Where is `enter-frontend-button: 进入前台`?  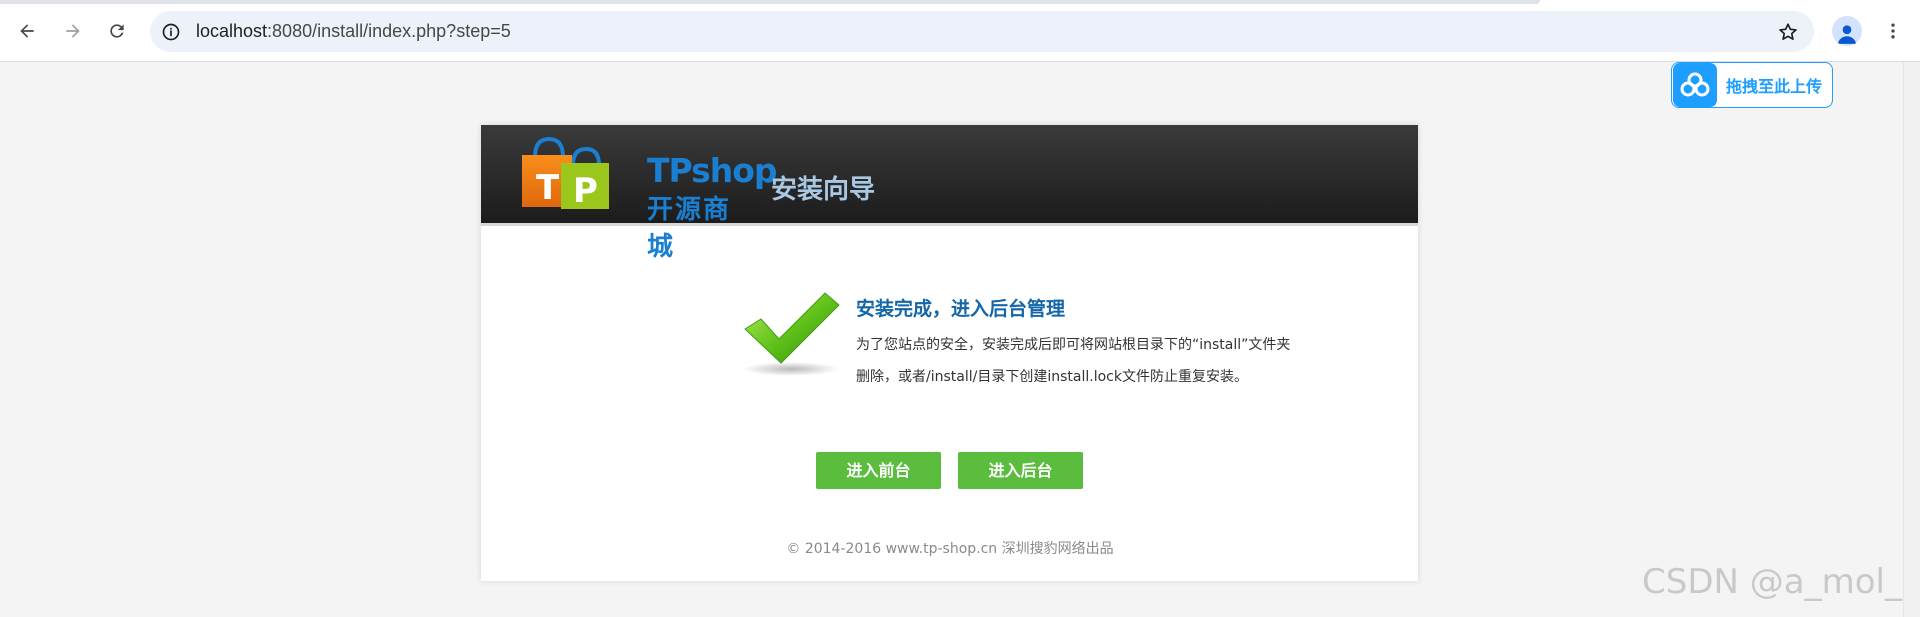
enter-frontend-button: 进入前台 is located at coordinates (878, 470).